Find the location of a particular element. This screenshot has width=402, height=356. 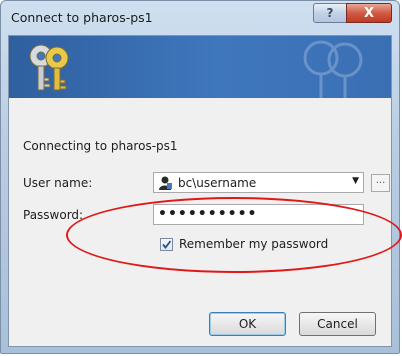

title-bar: Connect to pharos-ps1 ? X is located at coordinates (200, 18).